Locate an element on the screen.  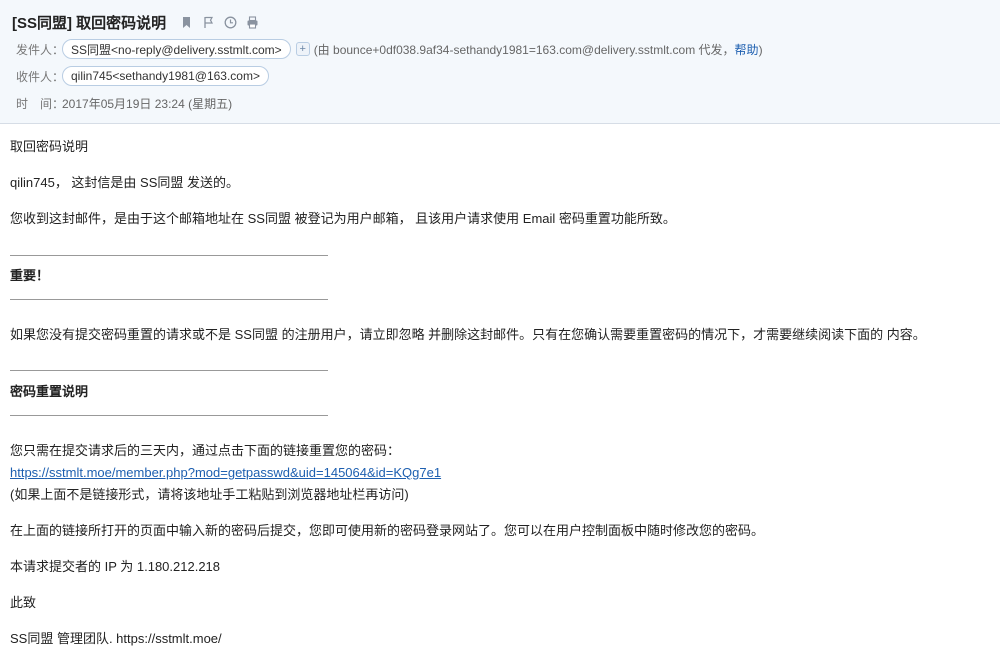
time-label: 时 间： is located at coordinates (40, 103).